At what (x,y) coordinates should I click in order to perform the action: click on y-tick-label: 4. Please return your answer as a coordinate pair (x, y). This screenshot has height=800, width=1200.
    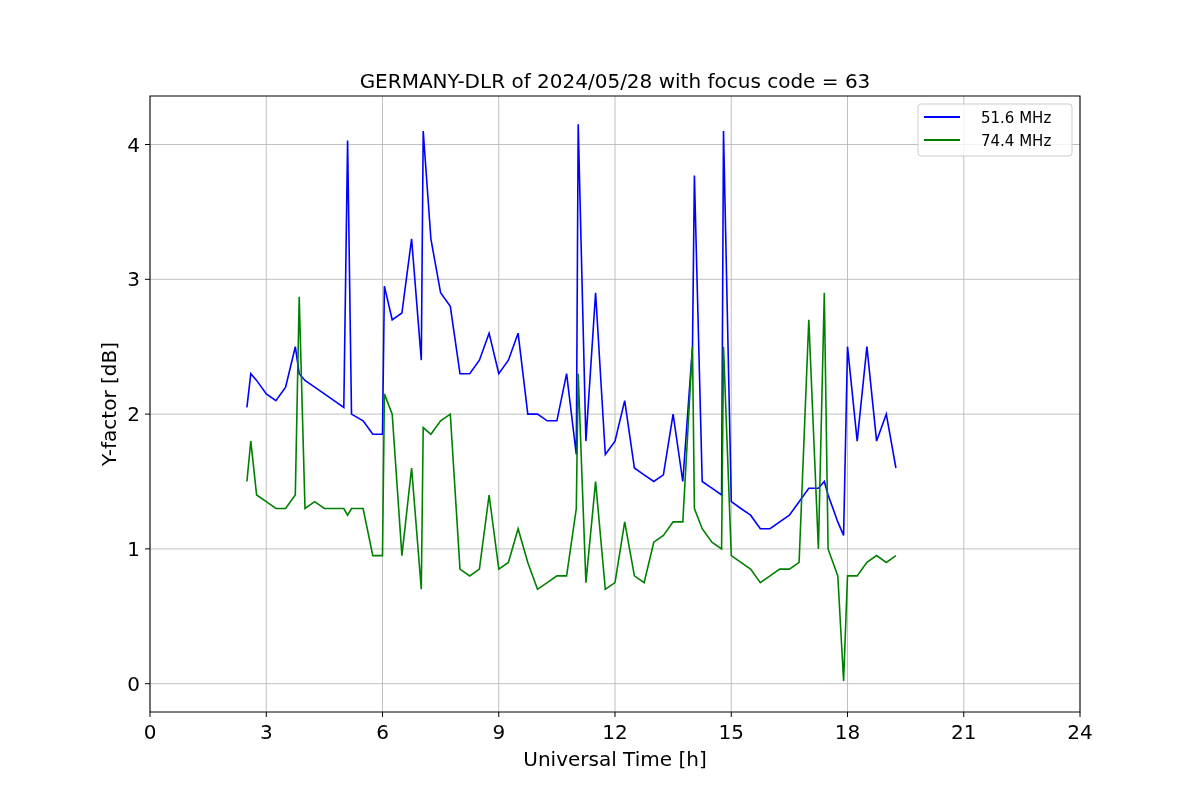
    Looking at the image, I should click on (133, 144).